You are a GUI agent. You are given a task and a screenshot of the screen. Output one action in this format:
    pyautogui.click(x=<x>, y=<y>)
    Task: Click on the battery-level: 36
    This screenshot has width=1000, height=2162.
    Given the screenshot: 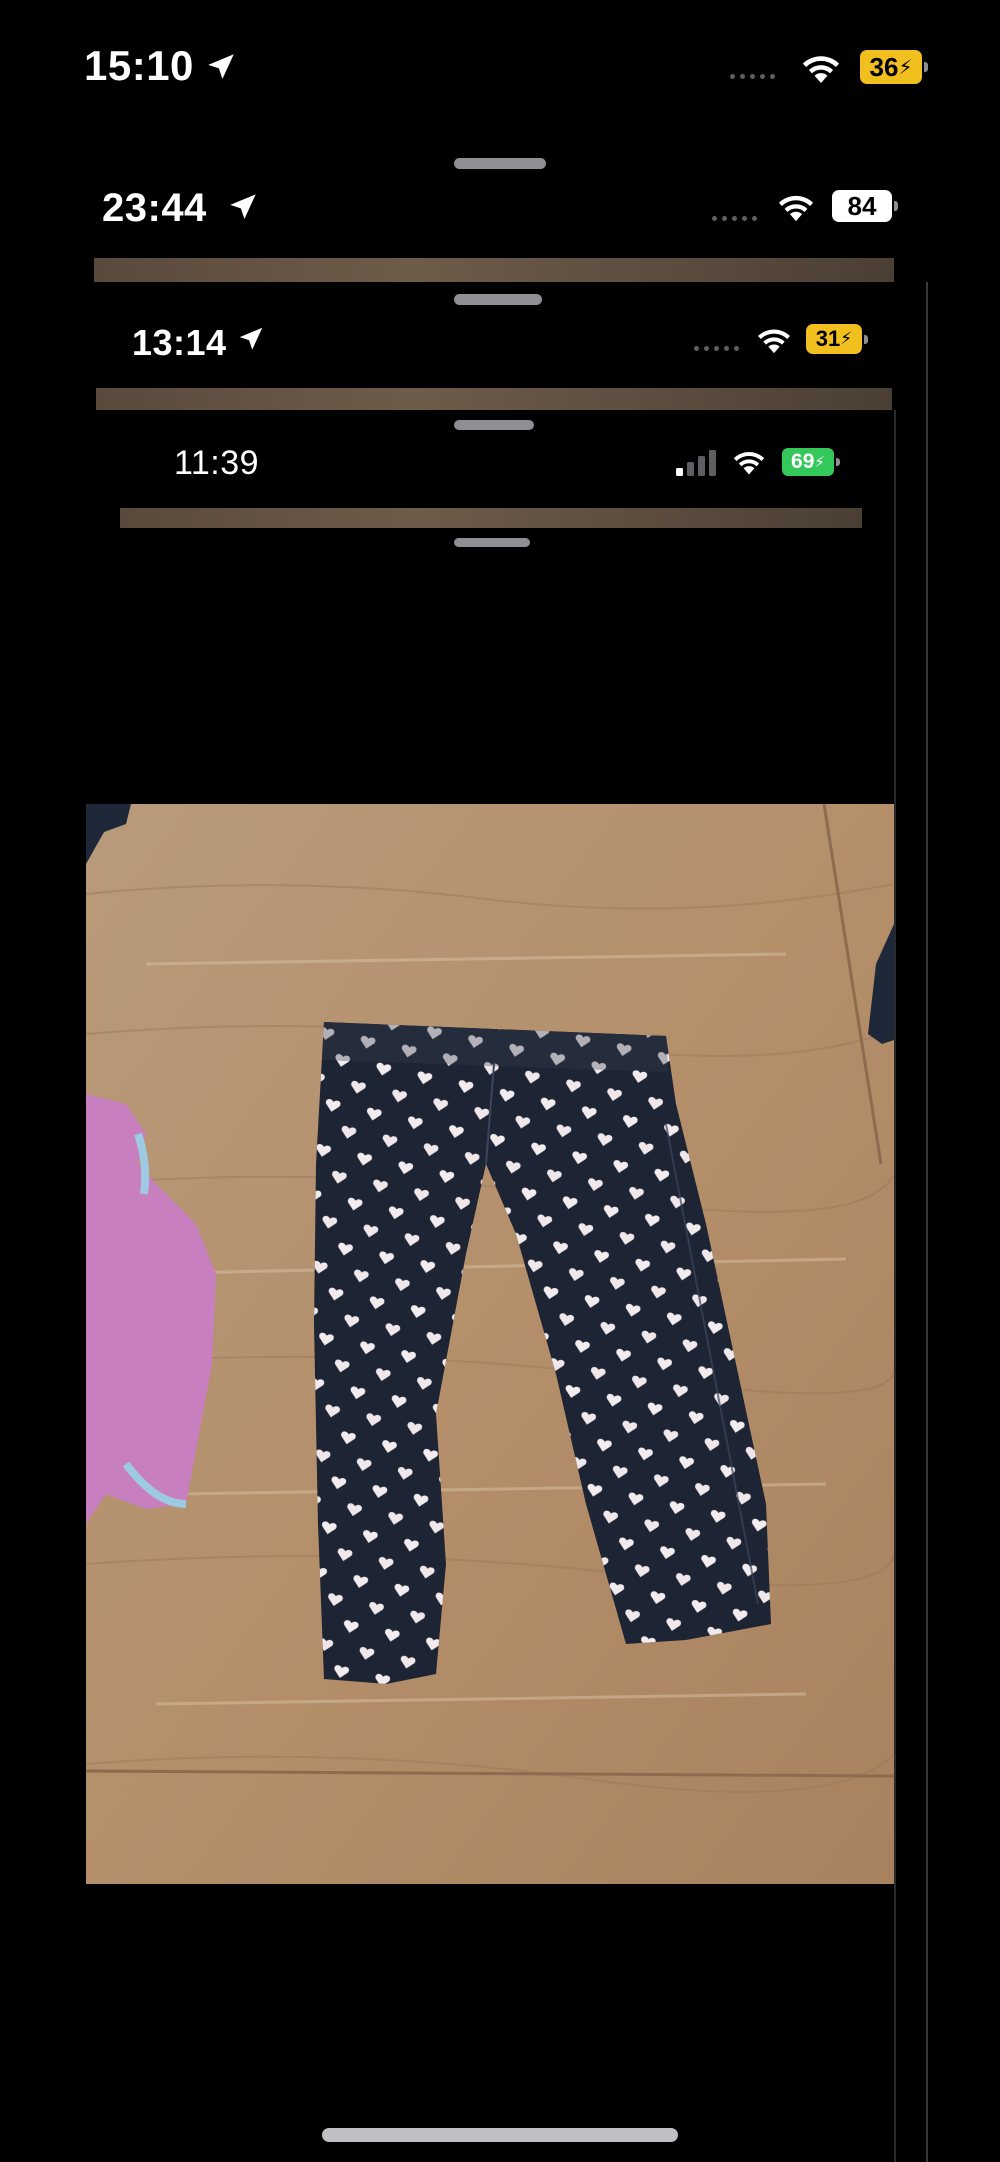 What is the action you would take?
    pyautogui.click(x=884, y=66)
    